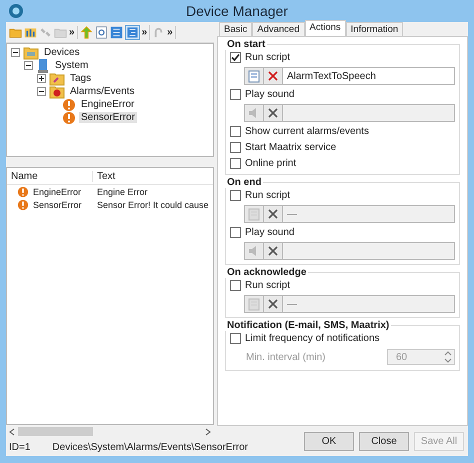  Describe the element at coordinates (244, 182) in the screenshot. I see `group-title: On end` at that location.